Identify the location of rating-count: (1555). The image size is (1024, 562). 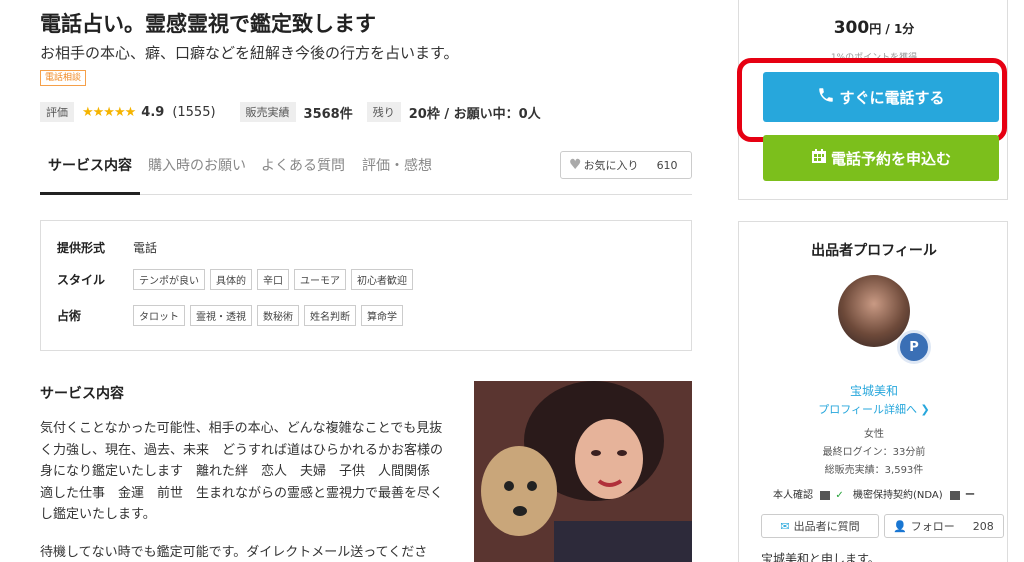
(193, 112).